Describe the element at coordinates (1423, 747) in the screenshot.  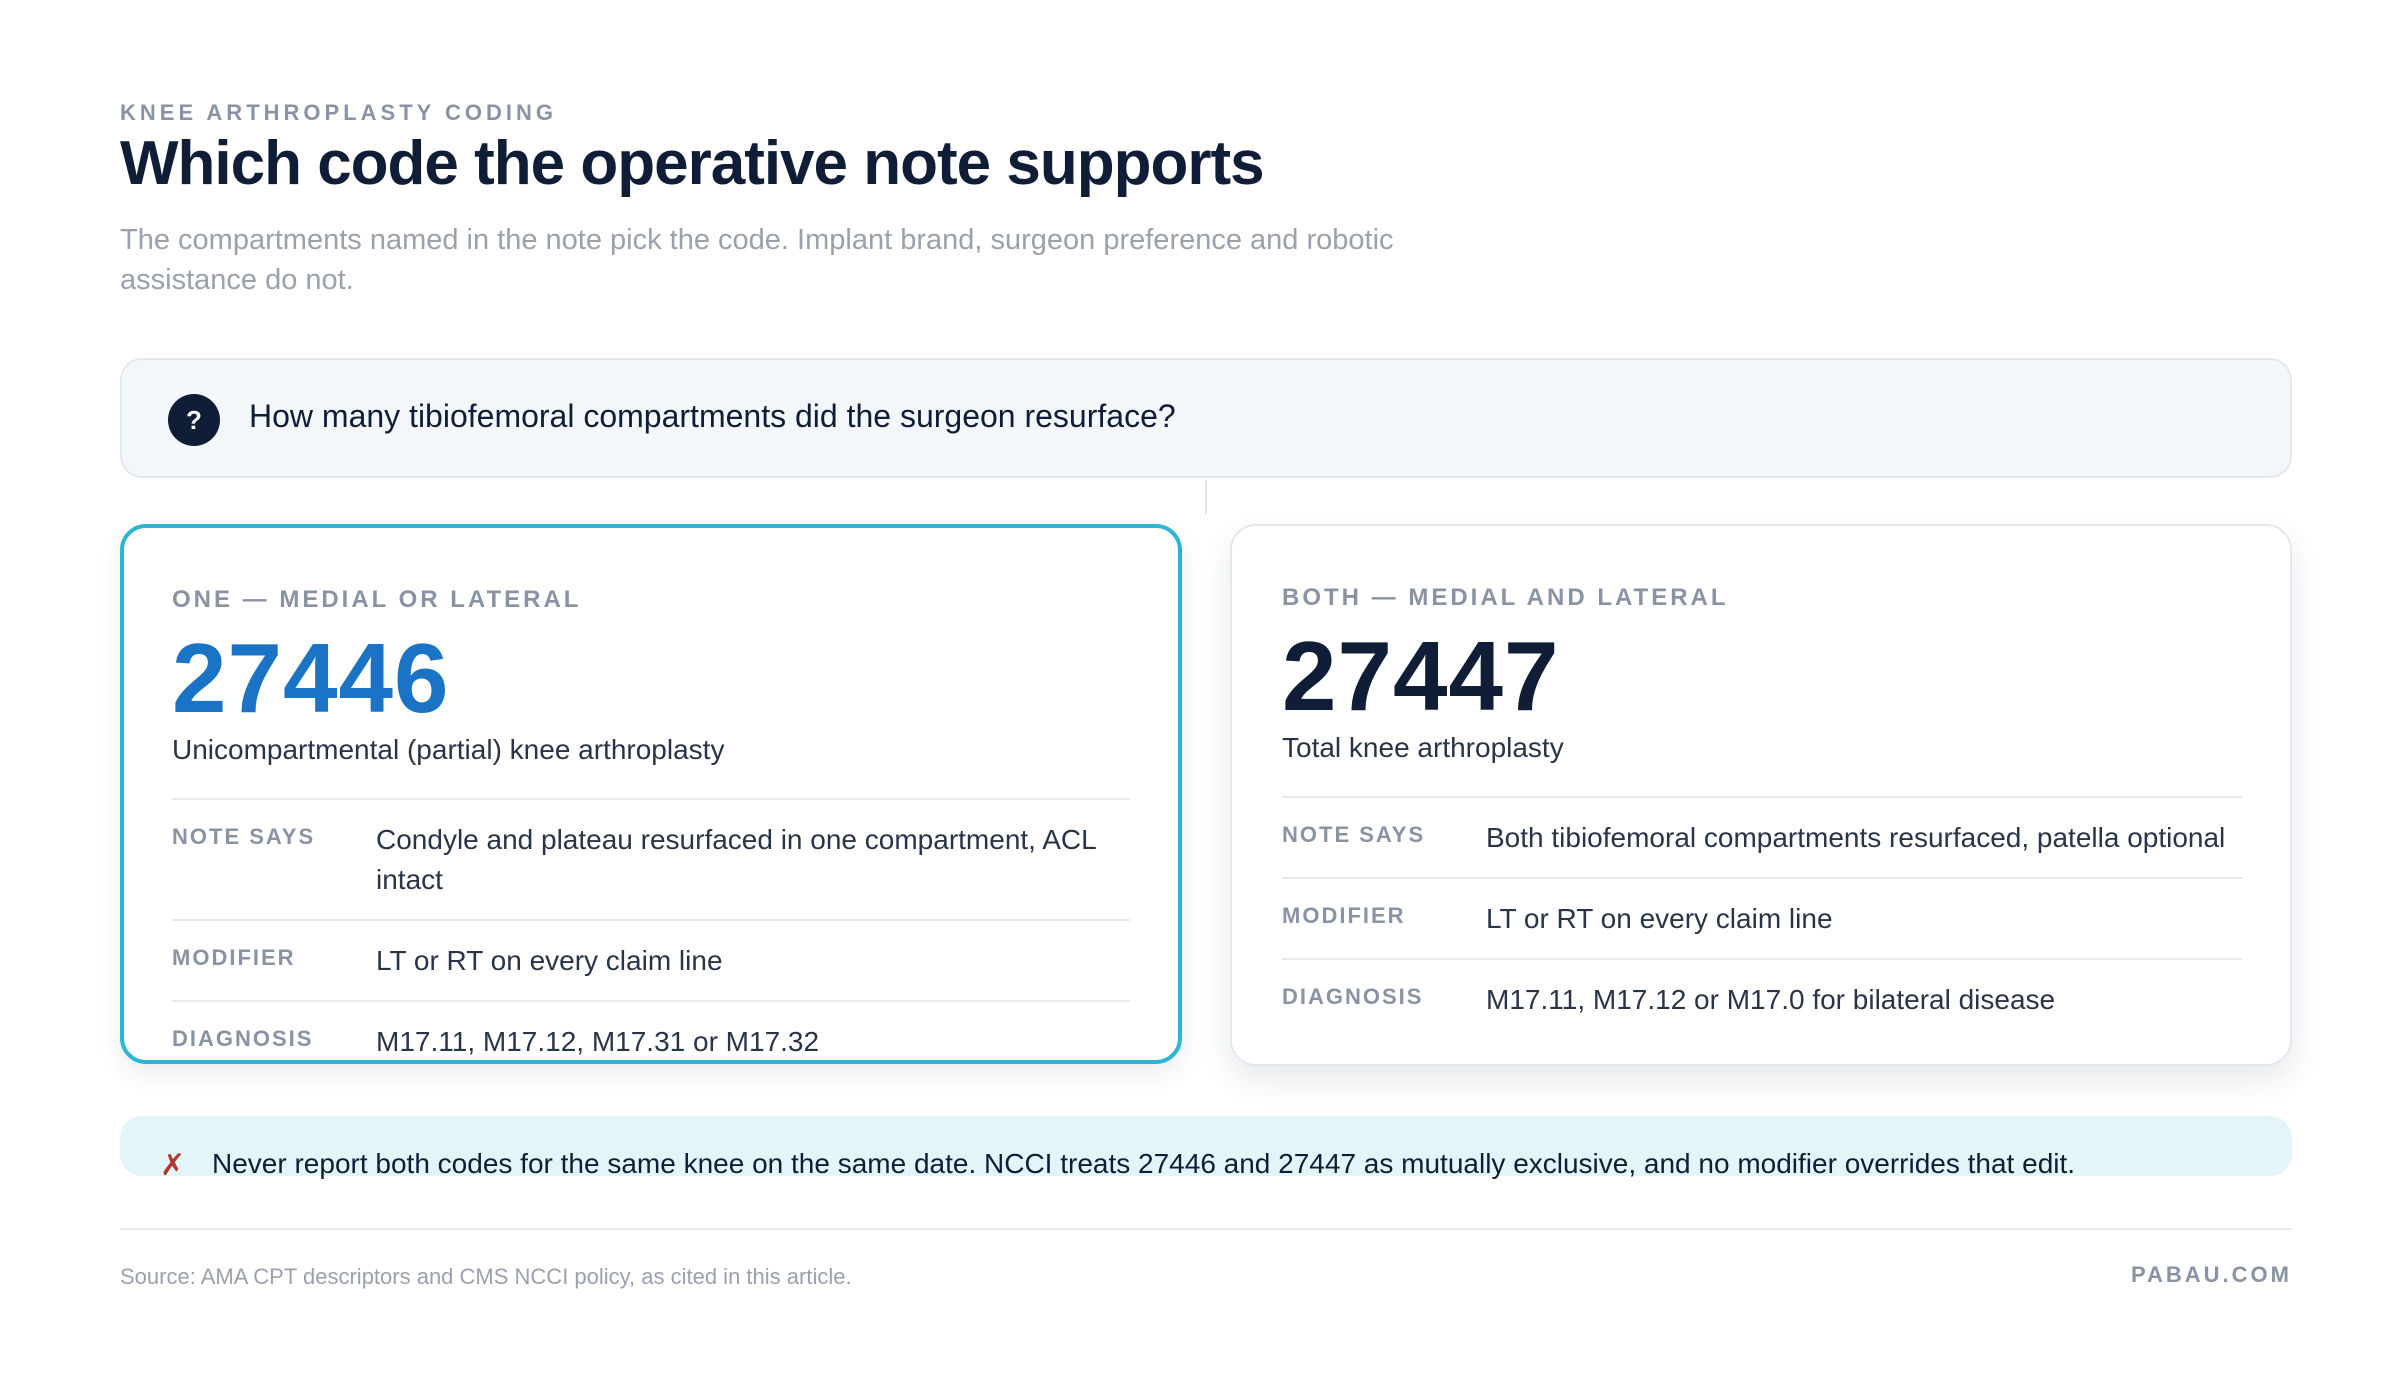
I see `code-description: Total knee arthroplasty` at that location.